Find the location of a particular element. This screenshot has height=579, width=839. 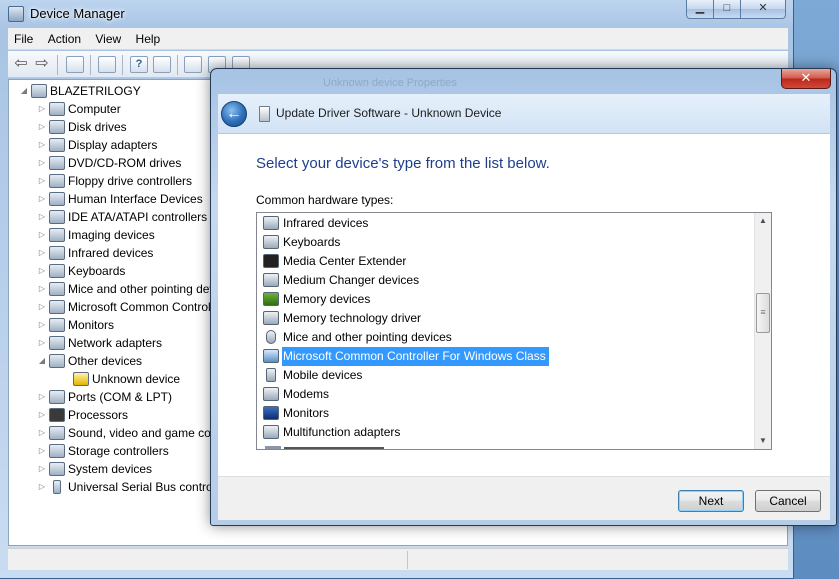

media-center-icon is located at coordinates (271, 261).